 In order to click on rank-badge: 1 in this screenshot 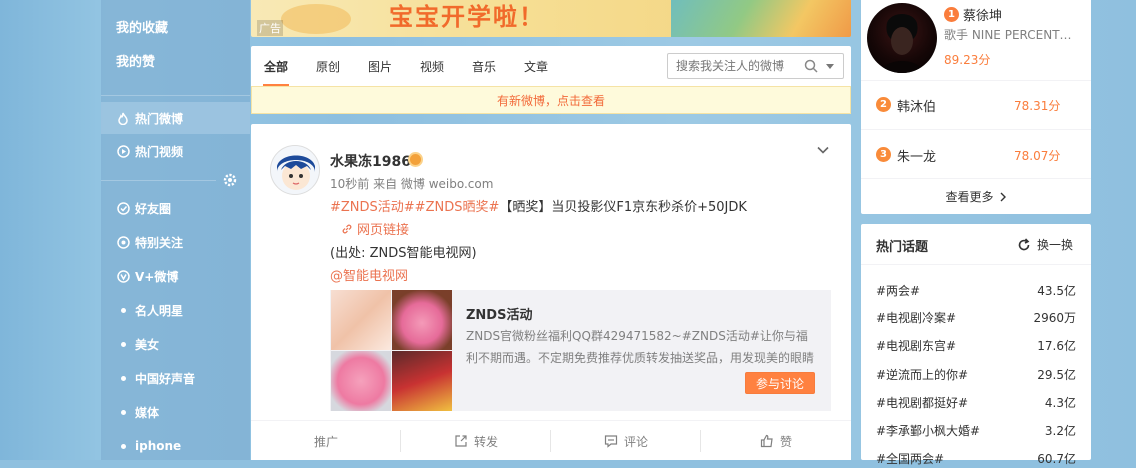, I will do `click(951, 14)`.